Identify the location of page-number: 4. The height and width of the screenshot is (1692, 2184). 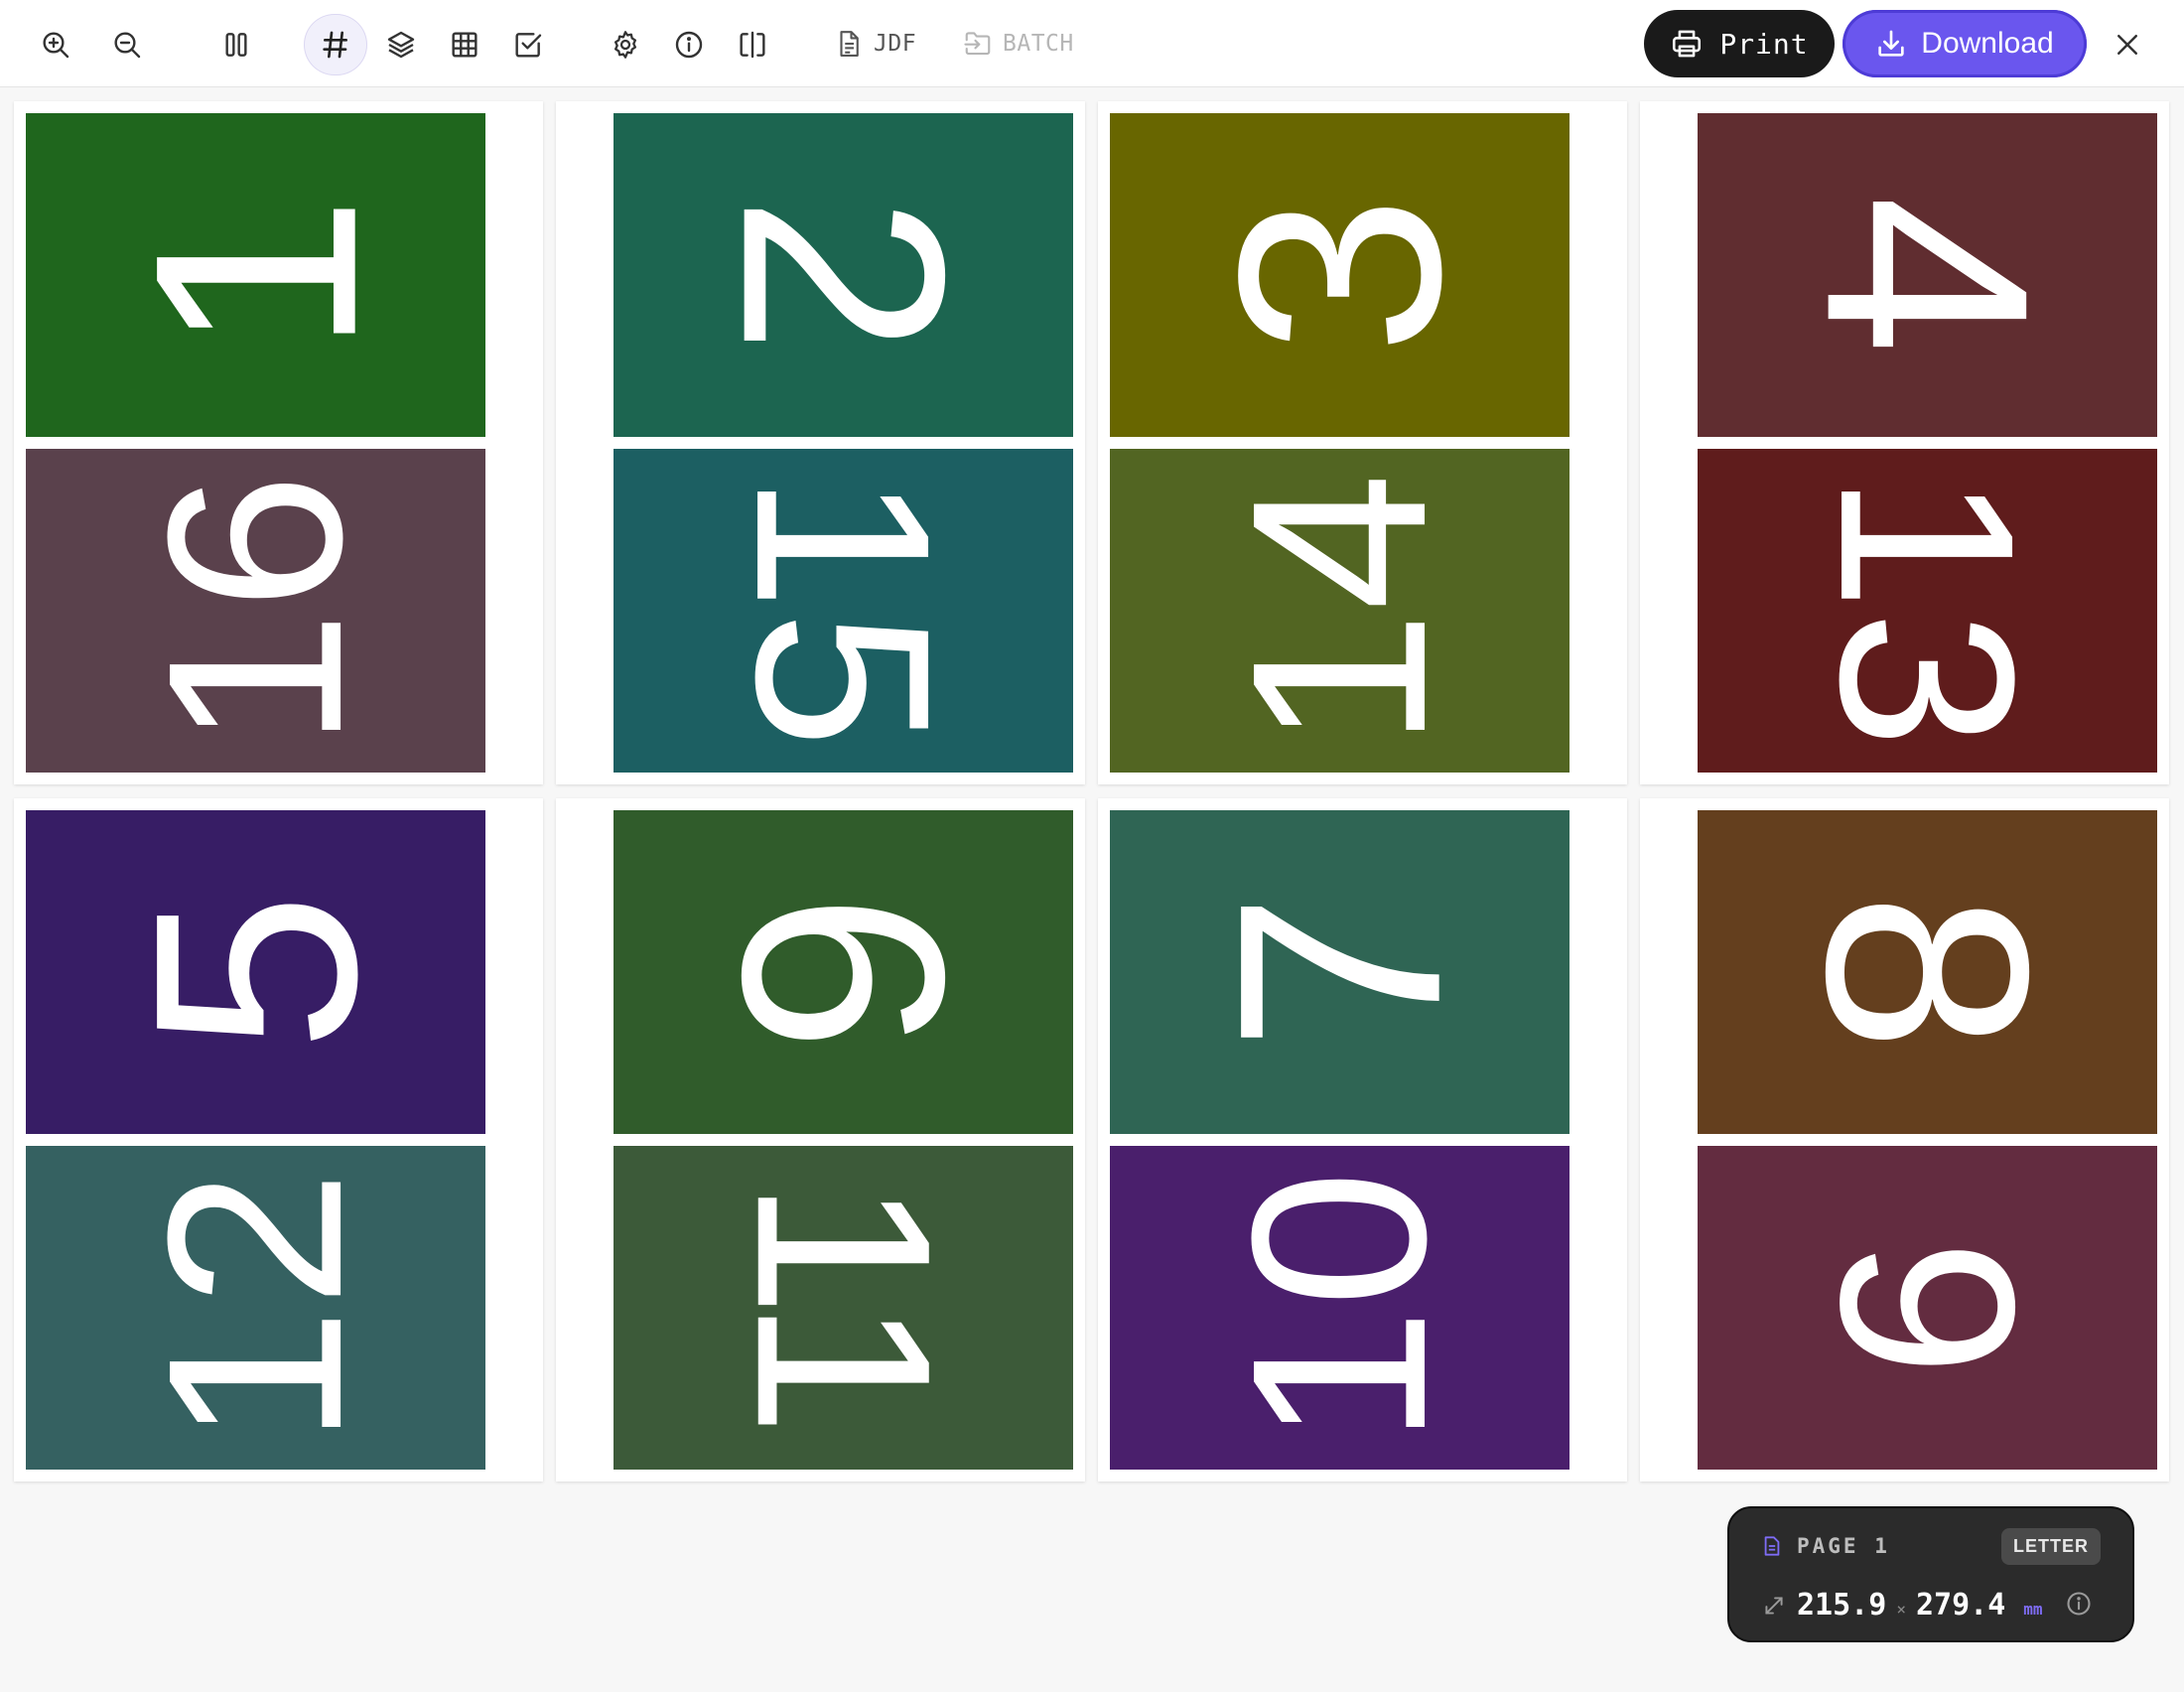
(1927, 275).